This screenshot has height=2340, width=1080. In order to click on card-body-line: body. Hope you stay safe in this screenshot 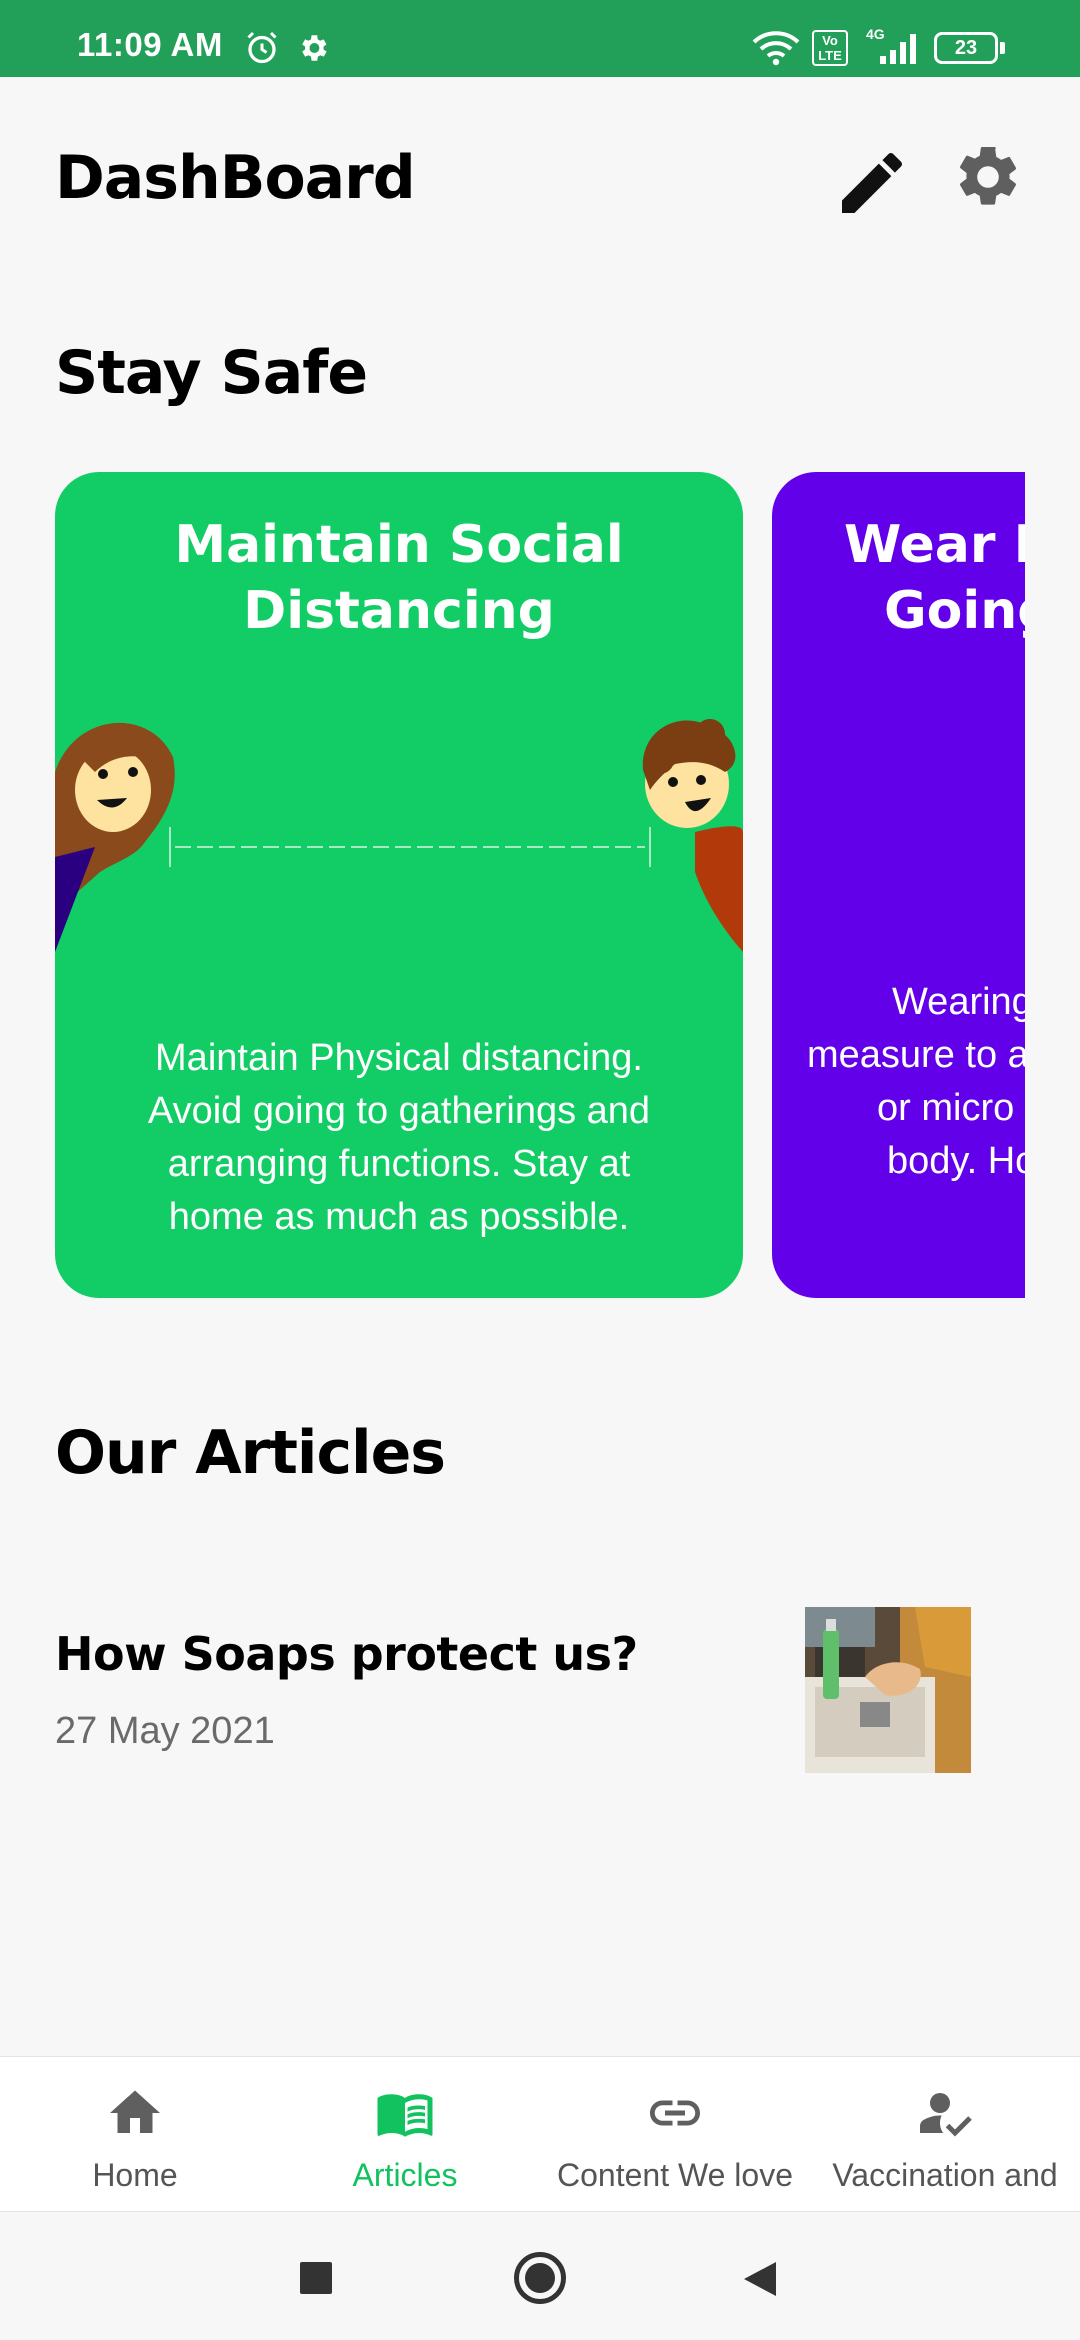, I will do `click(956, 1161)`.